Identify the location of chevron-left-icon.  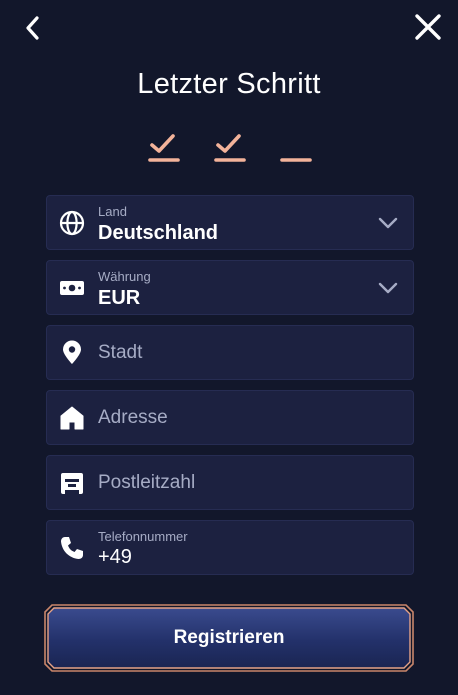
(32, 28).